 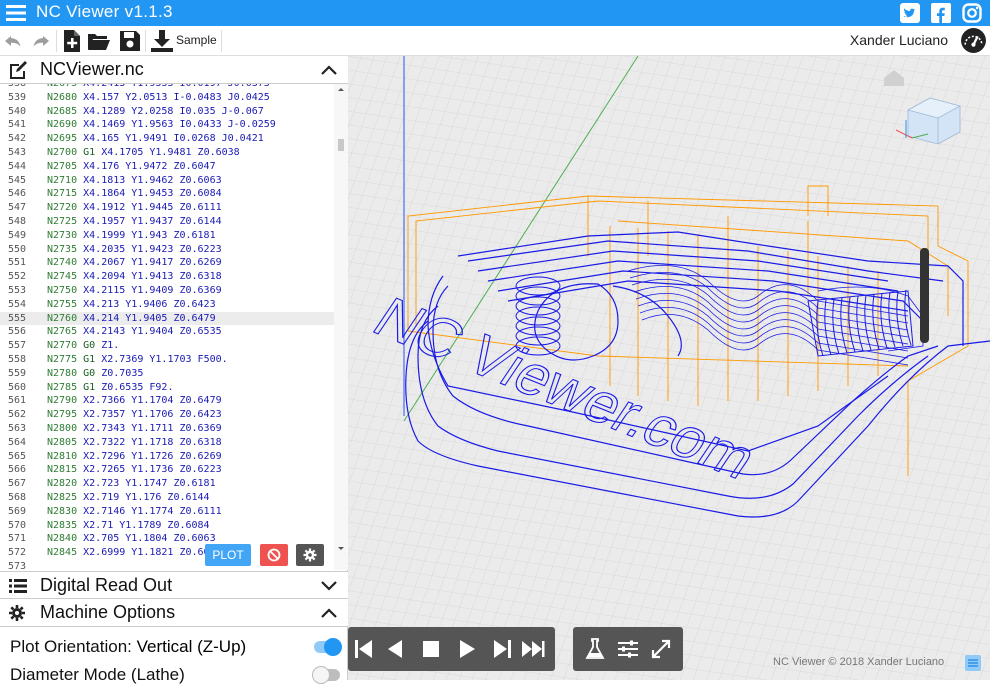 What do you see at coordinates (167, 401) in the screenshot?
I see `code-line: 561 N2790 X2.7366 Y1.1704 Z0.6479` at bounding box center [167, 401].